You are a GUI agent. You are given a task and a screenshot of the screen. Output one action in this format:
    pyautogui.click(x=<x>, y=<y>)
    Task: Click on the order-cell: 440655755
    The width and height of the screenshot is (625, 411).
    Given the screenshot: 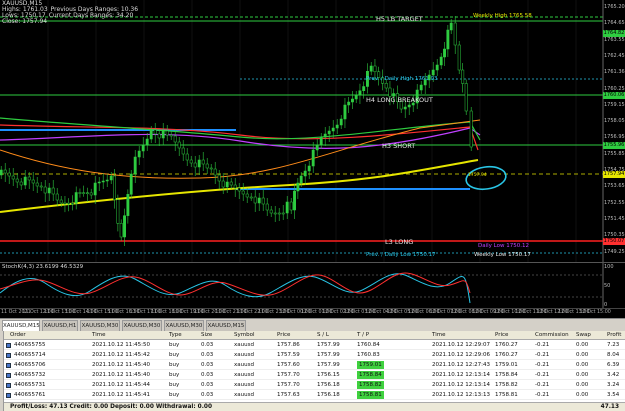 What is the action you would take?
    pyautogui.click(x=30, y=345)
    